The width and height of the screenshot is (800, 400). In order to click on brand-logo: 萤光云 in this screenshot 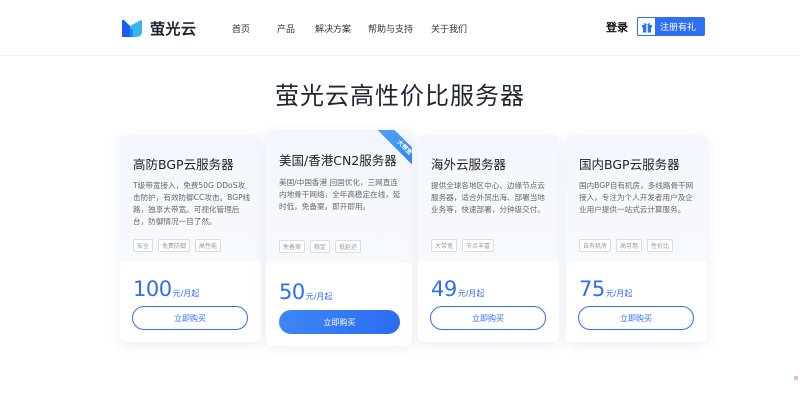, I will do `click(159, 28)`.